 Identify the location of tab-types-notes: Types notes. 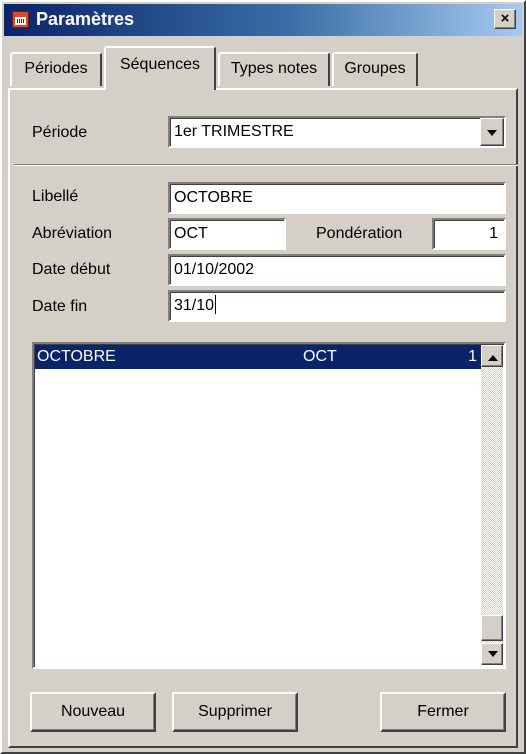
(274, 69).